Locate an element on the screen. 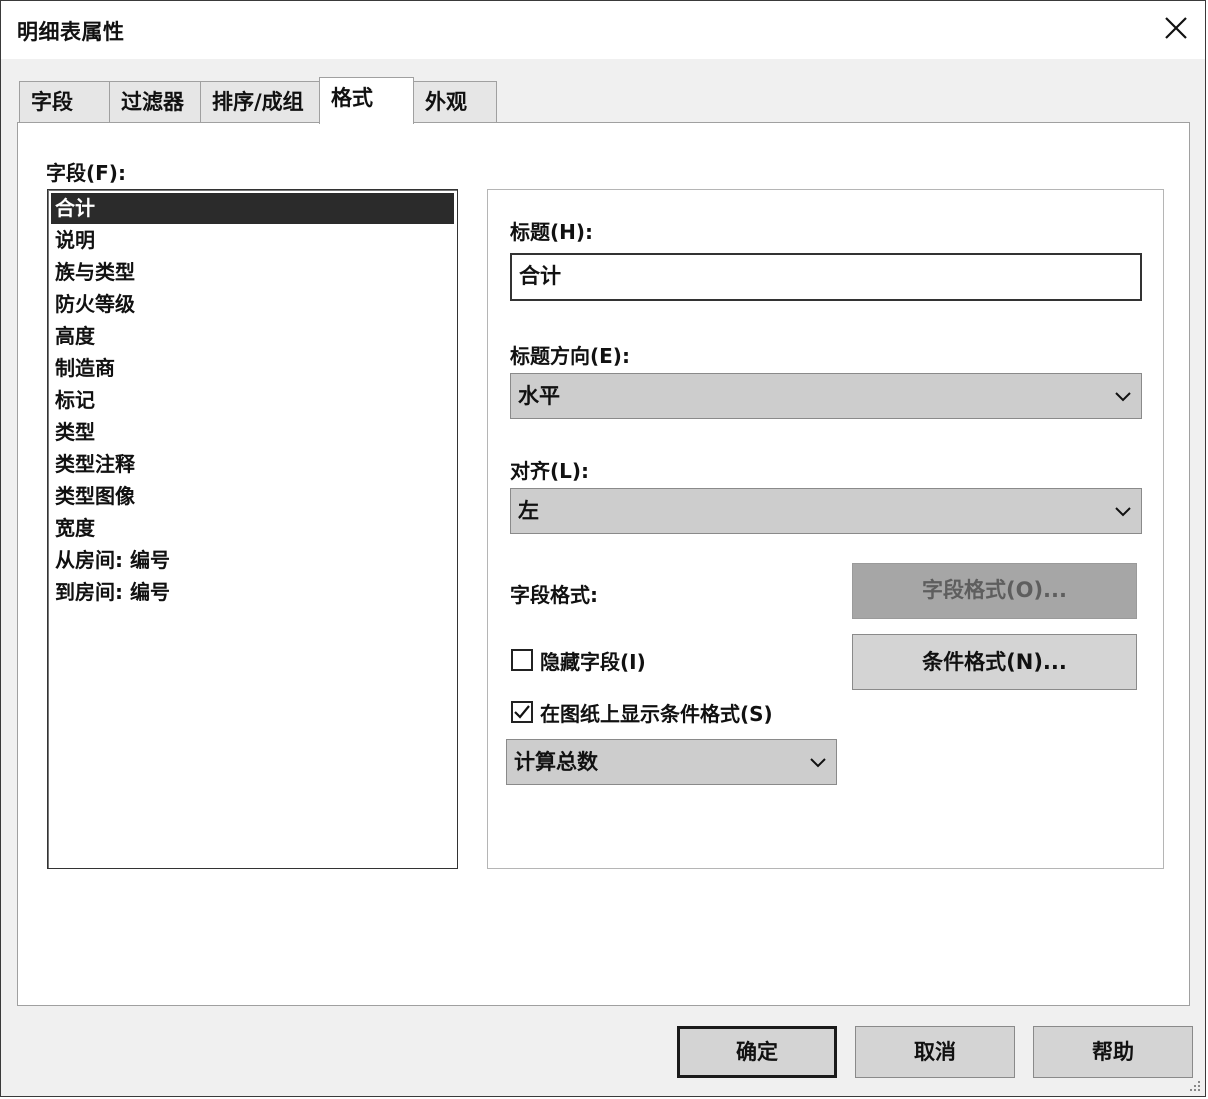  list-item: 防火等级 is located at coordinates (252, 304).